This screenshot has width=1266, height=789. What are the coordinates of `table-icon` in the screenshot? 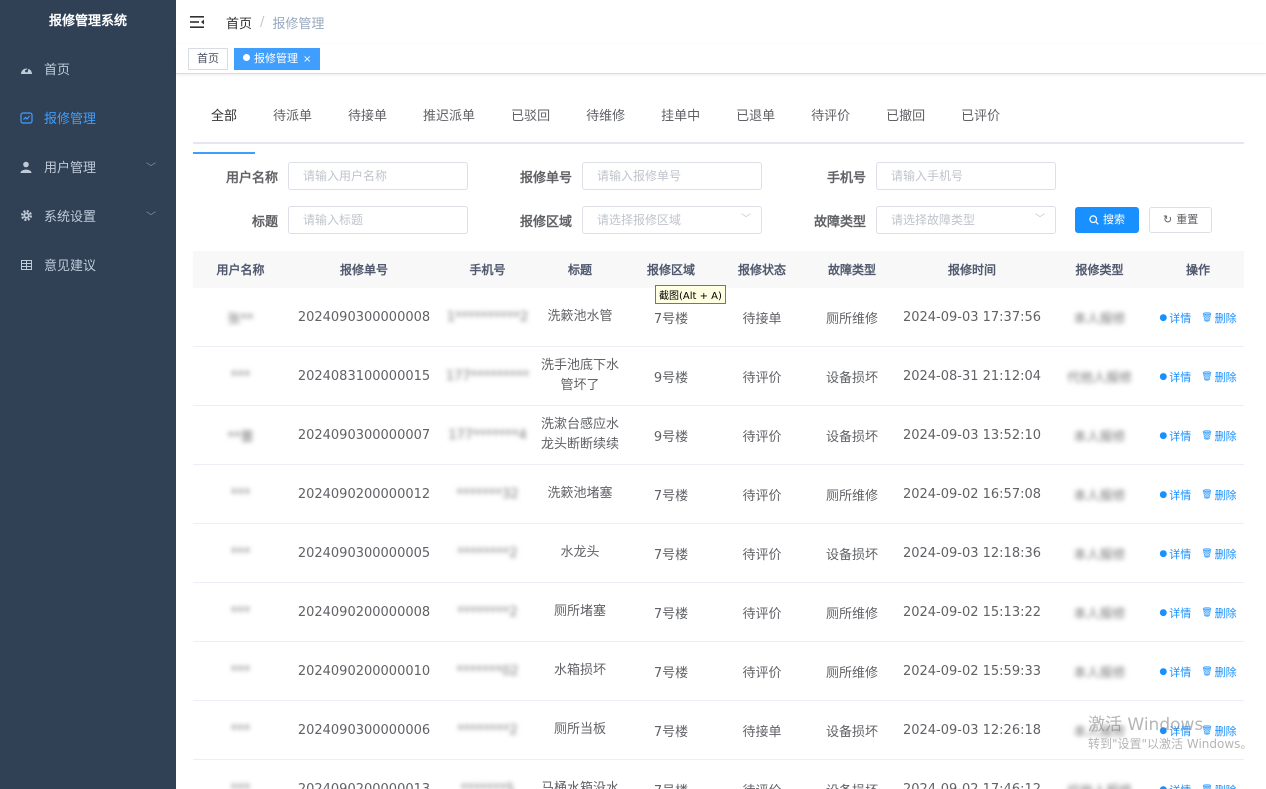 It's located at (26, 264).